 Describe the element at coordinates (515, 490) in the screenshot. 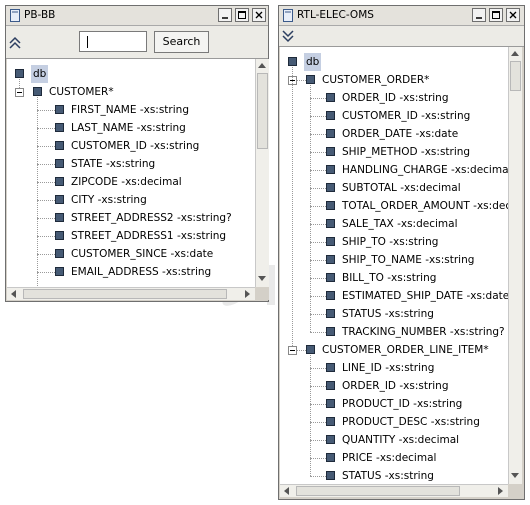

I see `scroll-corner` at that location.